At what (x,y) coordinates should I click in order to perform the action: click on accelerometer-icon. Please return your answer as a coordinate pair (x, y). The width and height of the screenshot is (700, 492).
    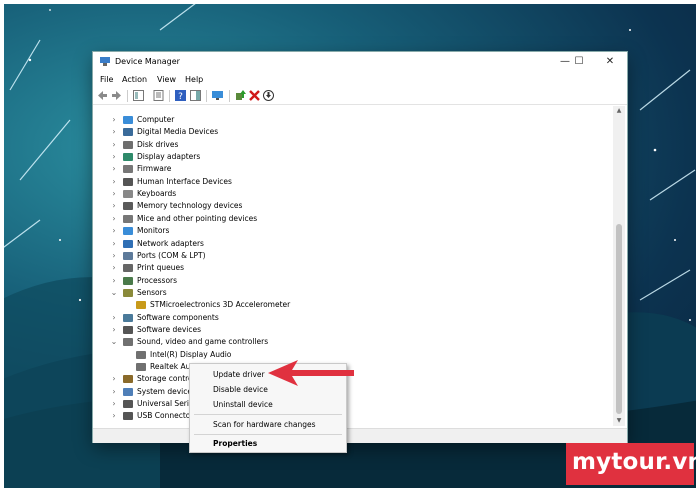
    Looking at the image, I should click on (141, 305).